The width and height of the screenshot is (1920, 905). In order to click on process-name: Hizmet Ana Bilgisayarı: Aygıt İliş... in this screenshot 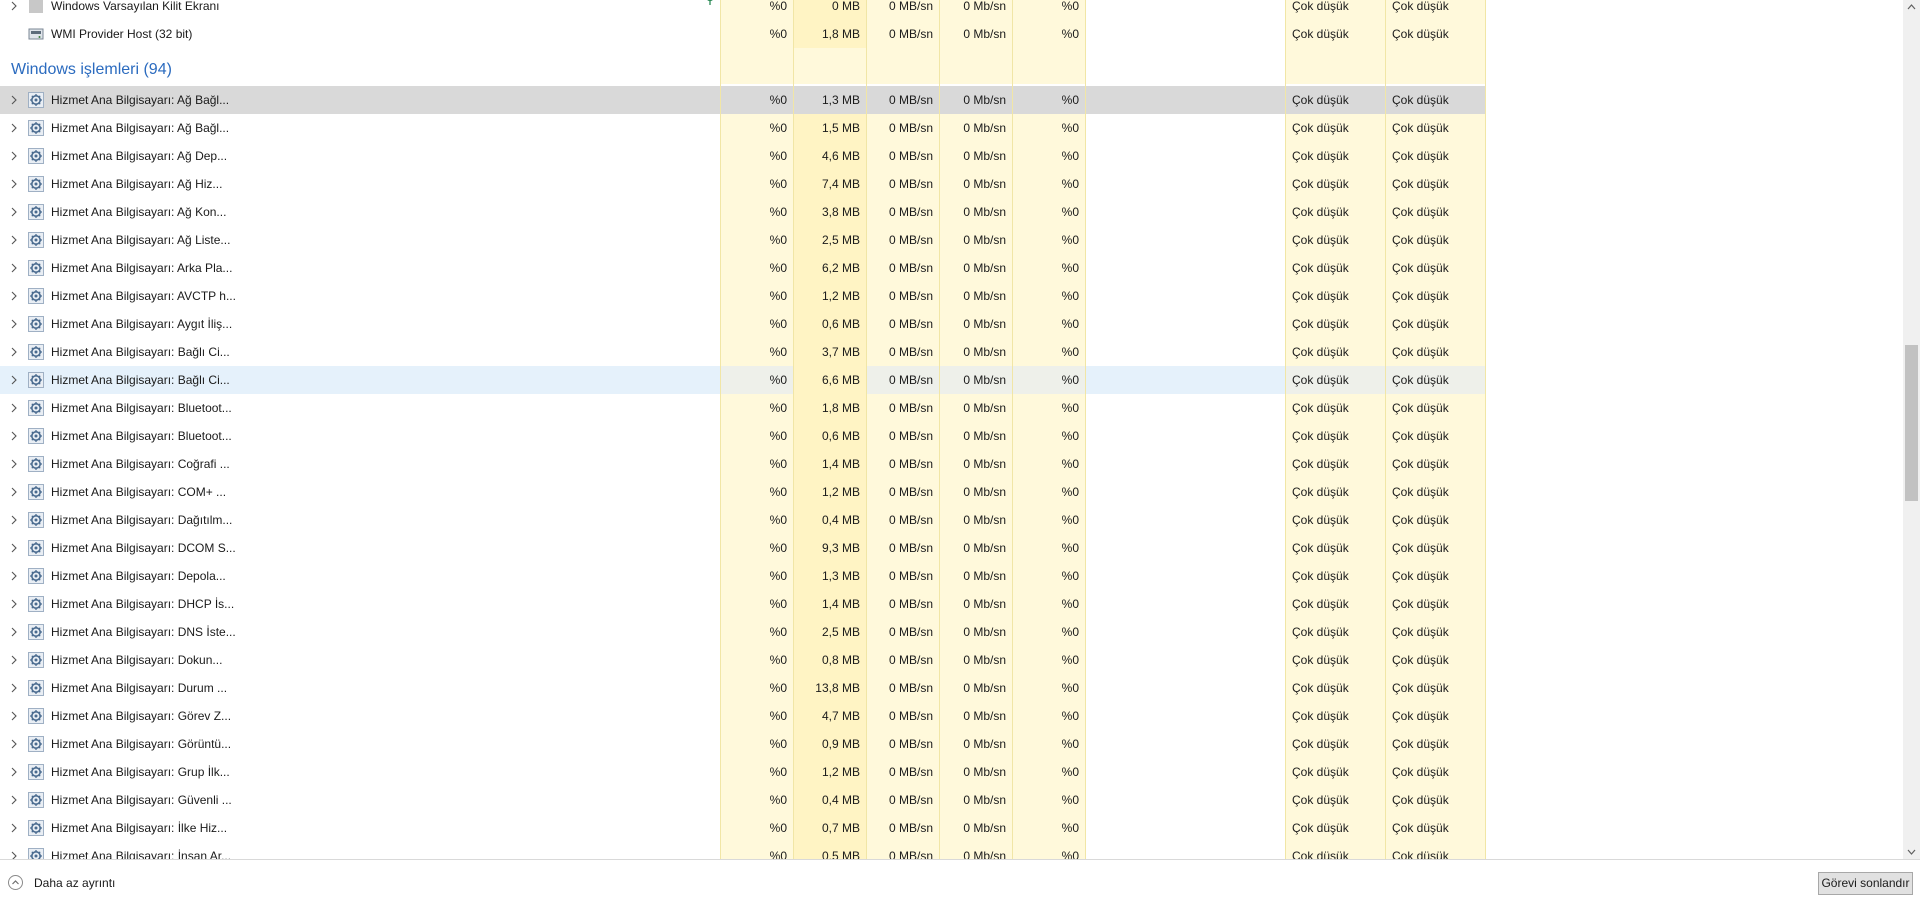, I will do `click(142, 324)`.